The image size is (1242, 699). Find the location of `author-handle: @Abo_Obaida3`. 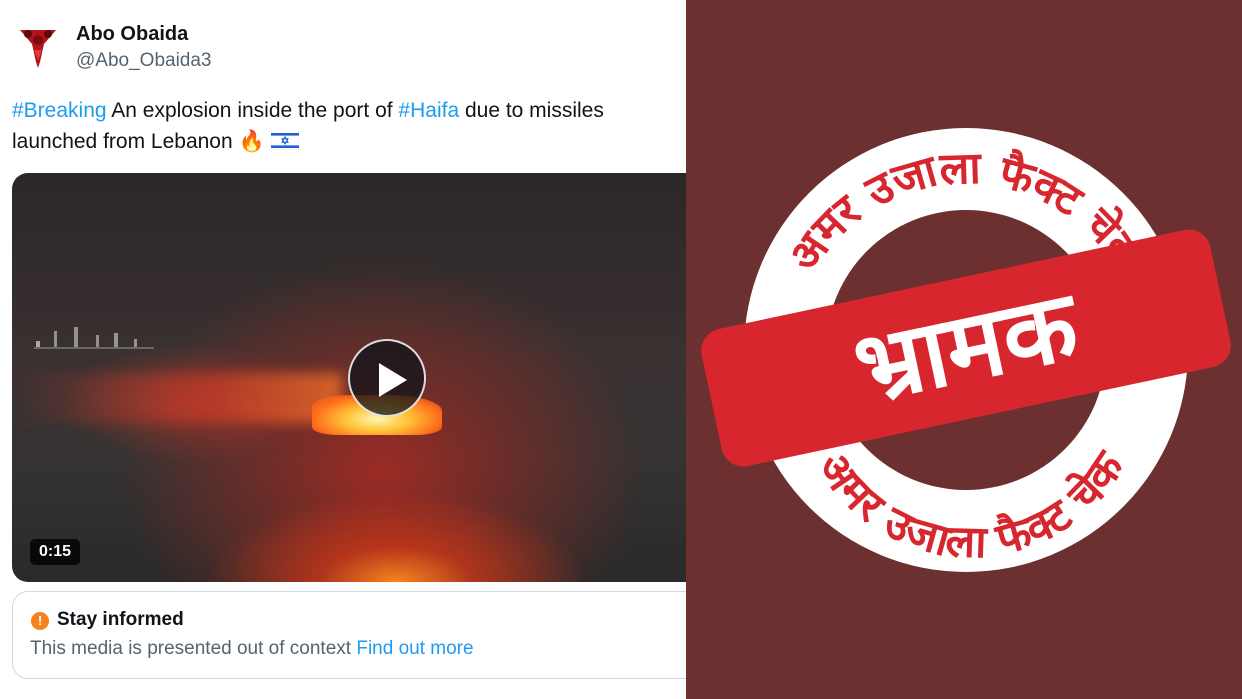

author-handle: @Abo_Obaida3 is located at coordinates (144, 61).